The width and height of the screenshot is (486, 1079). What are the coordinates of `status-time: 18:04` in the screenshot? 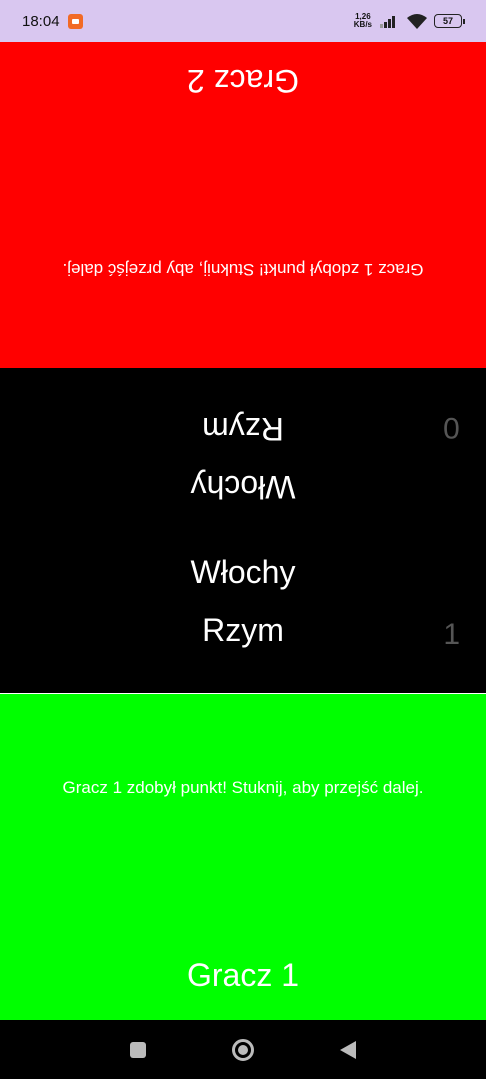 It's located at (41, 21).